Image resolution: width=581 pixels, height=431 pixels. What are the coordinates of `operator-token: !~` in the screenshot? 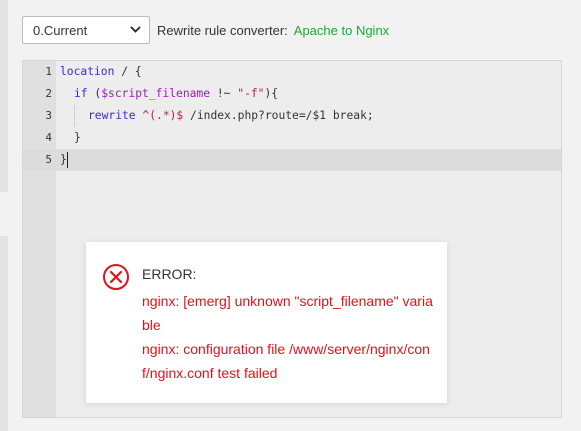 It's located at (224, 93).